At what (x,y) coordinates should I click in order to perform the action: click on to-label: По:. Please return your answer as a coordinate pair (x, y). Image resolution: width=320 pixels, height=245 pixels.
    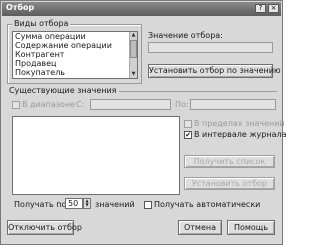
    Looking at the image, I should click on (182, 104).